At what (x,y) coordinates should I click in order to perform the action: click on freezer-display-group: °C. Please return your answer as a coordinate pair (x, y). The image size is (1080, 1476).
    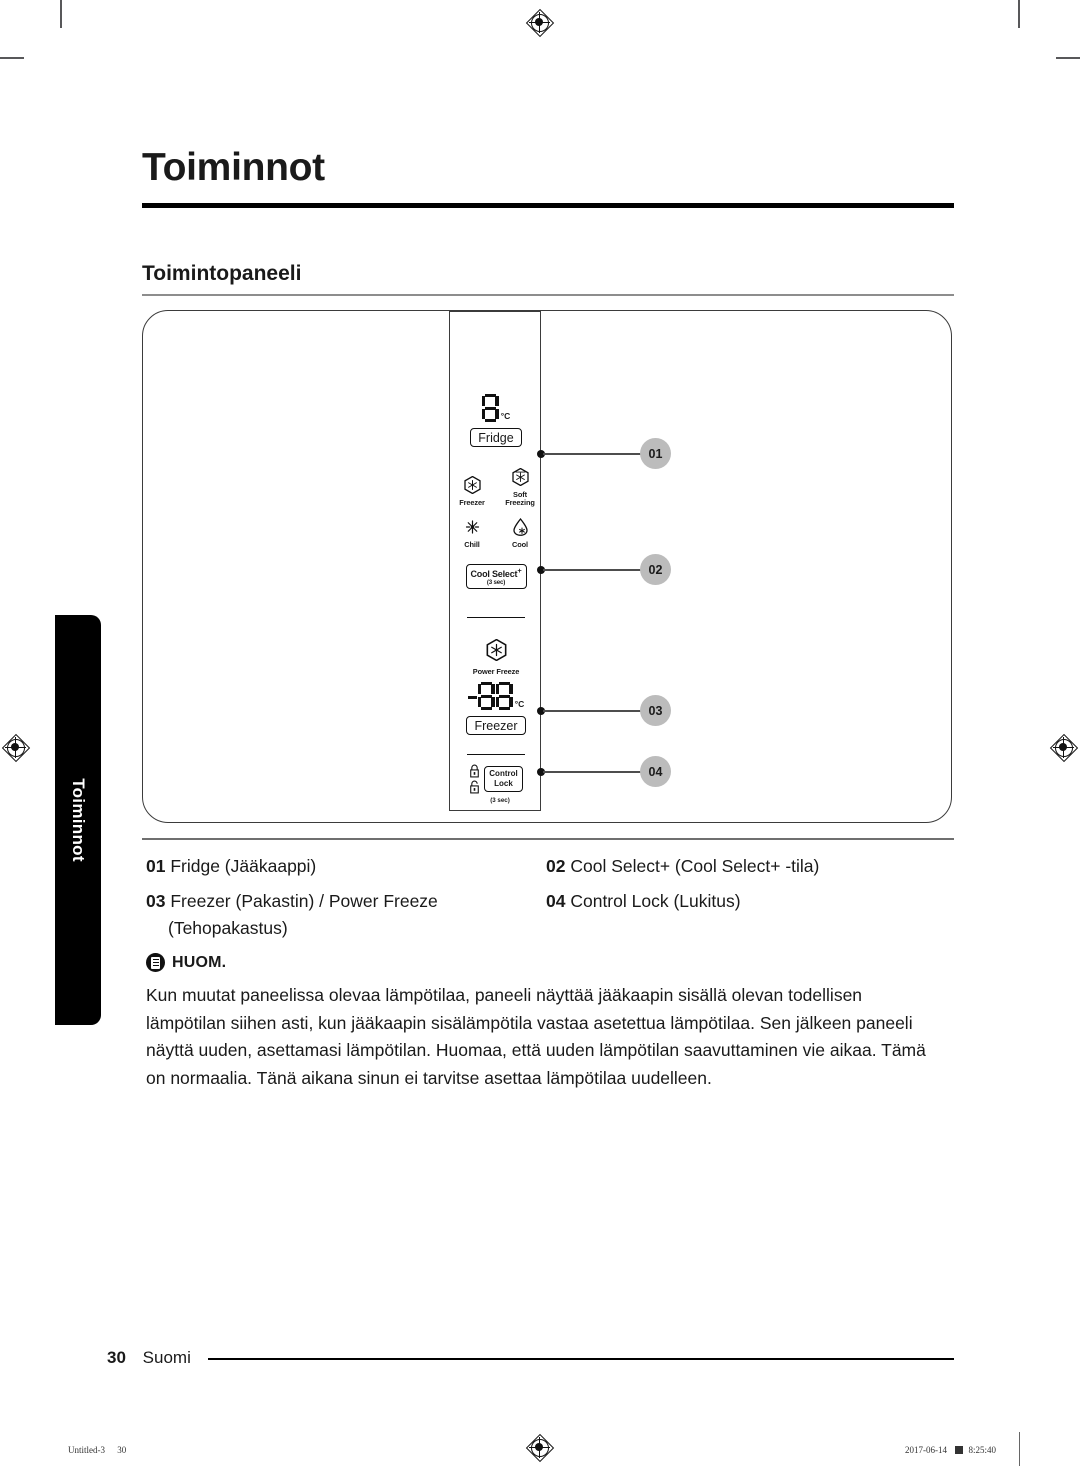
    Looking at the image, I should click on (496, 696).